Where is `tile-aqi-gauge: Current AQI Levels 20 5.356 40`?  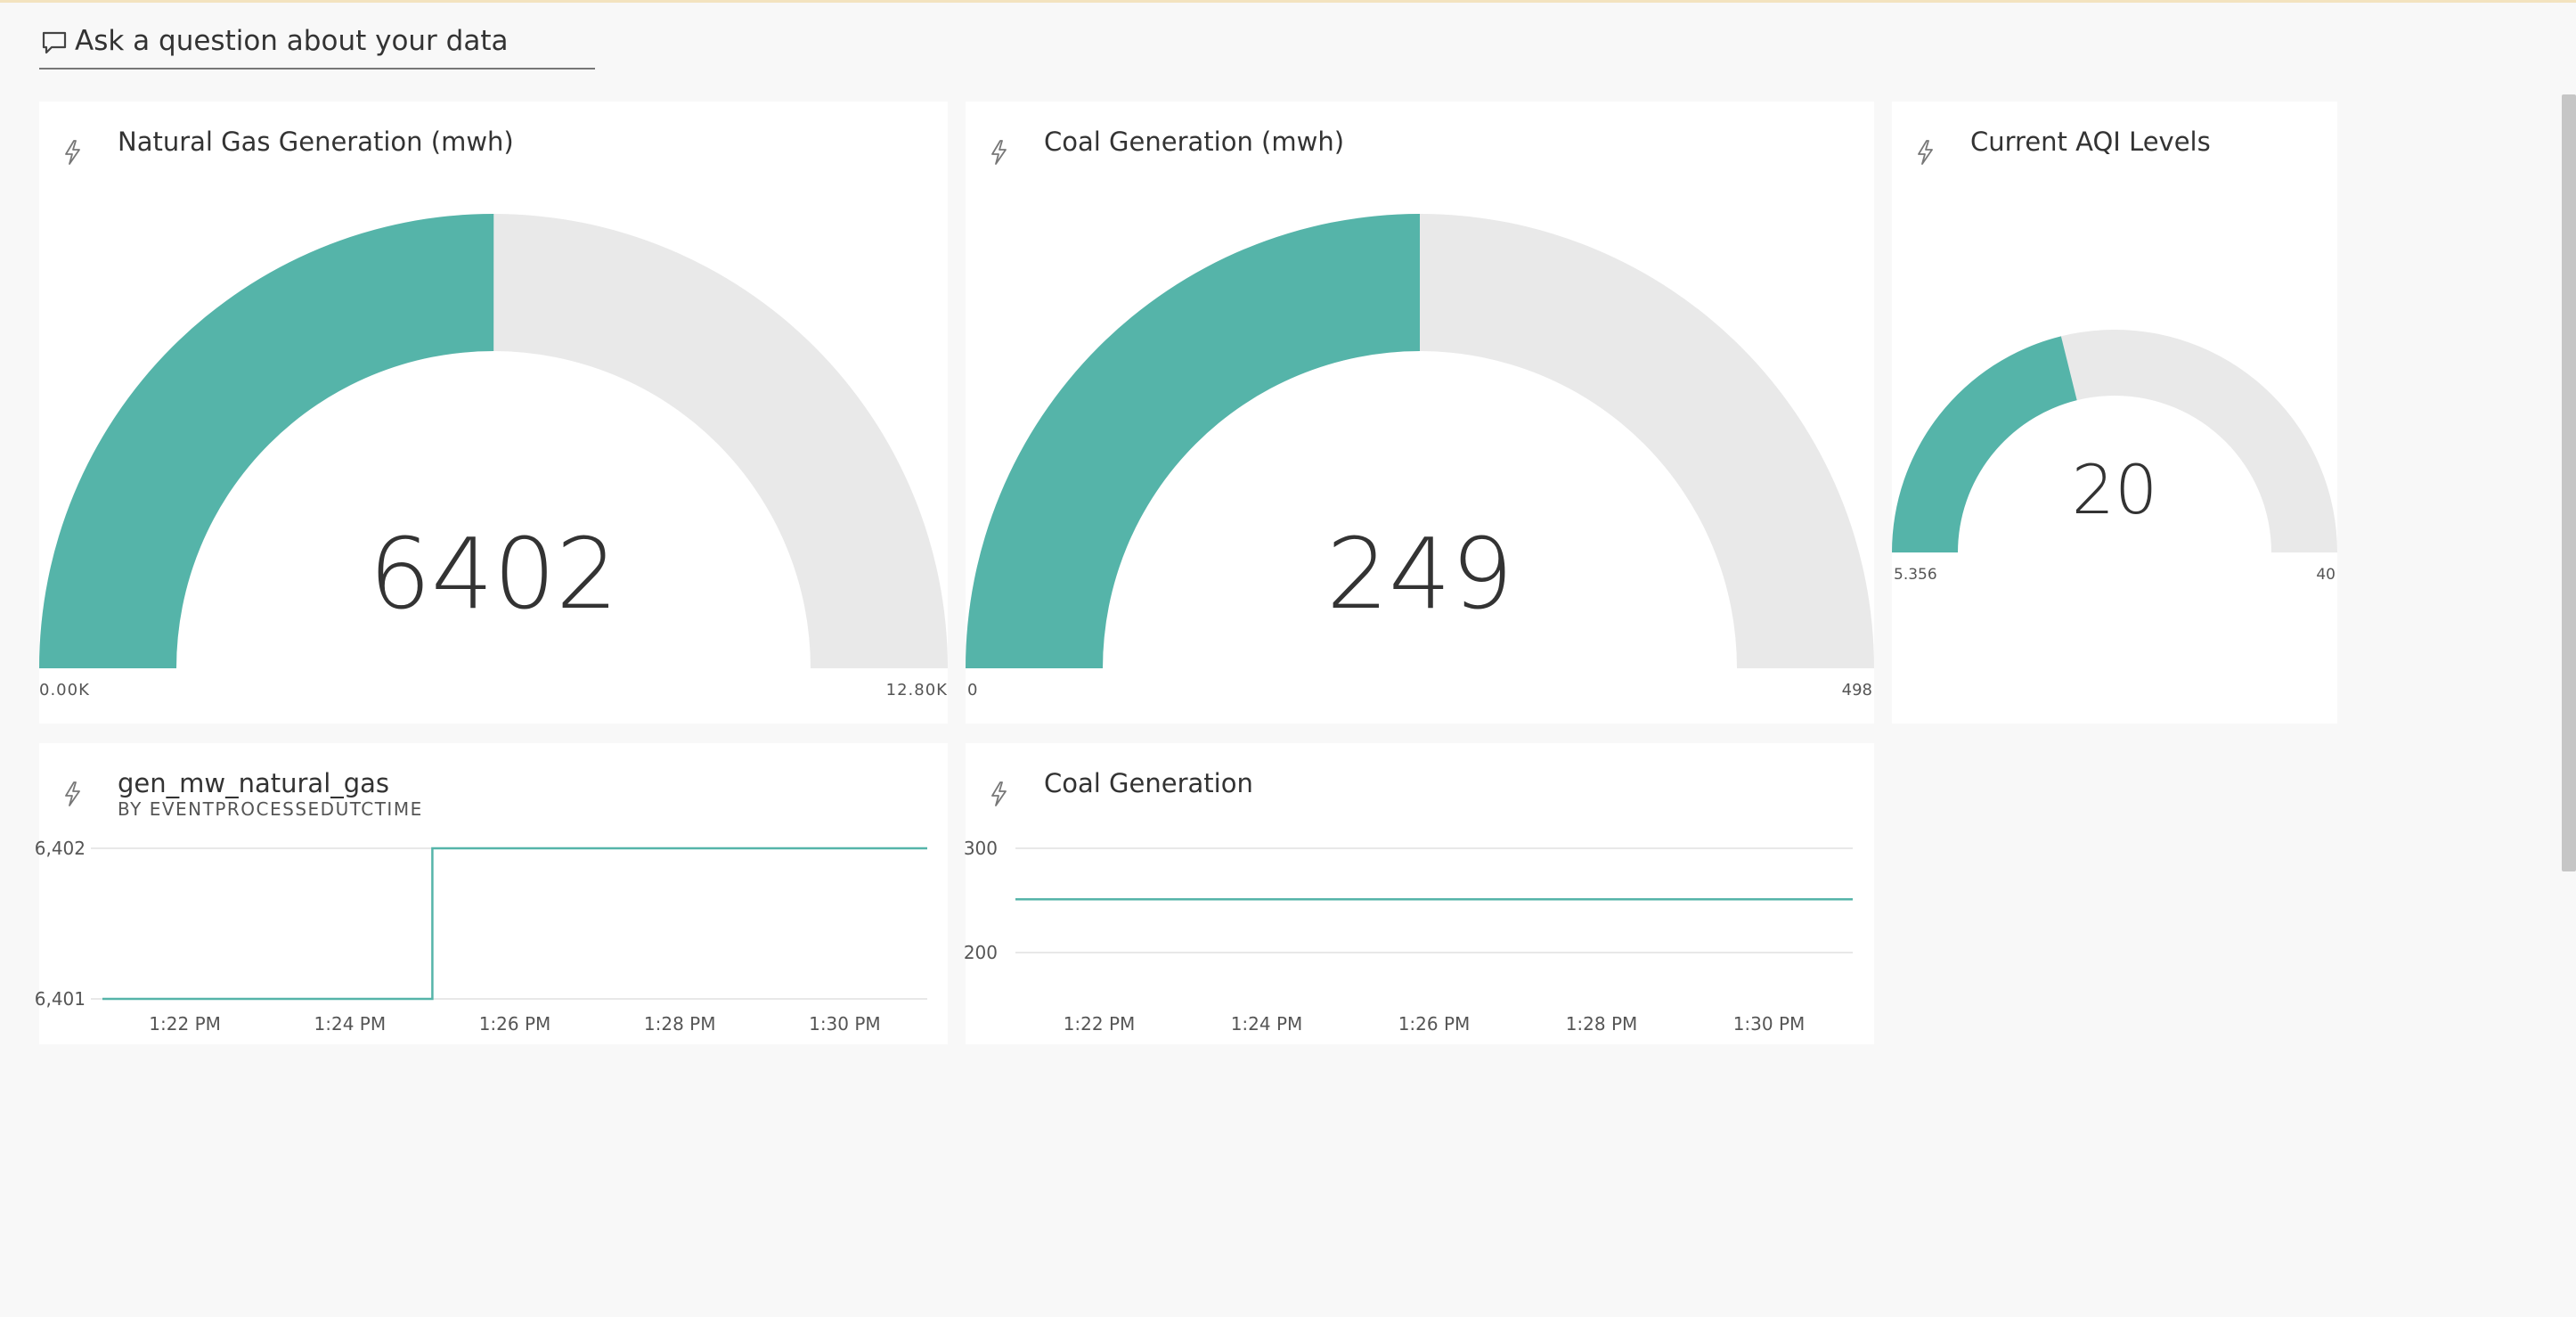
tile-aqi-gauge: Current AQI Levels 20 5.356 40 is located at coordinates (2114, 413).